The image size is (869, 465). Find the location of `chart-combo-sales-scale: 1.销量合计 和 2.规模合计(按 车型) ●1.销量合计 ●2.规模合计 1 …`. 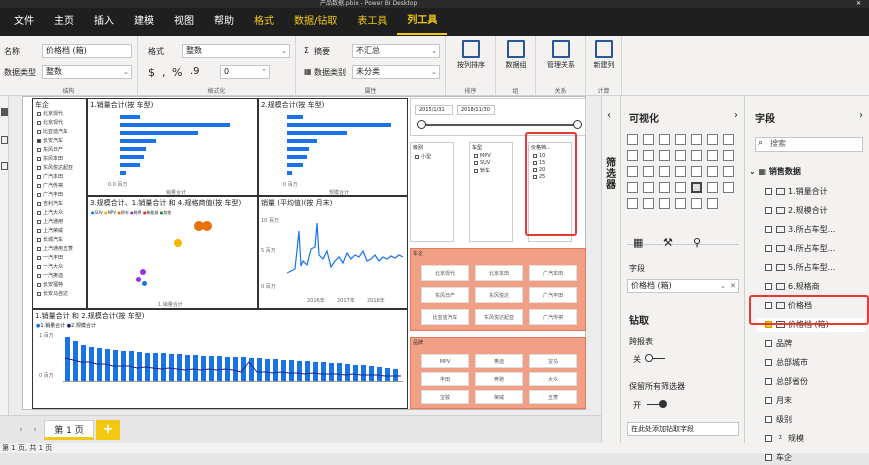

chart-combo-sales-scale: 1.销量合计 和 2.规模合计(按 车型) ●1.销量合计 ●2.规模合计 1 … is located at coordinates (220, 359).